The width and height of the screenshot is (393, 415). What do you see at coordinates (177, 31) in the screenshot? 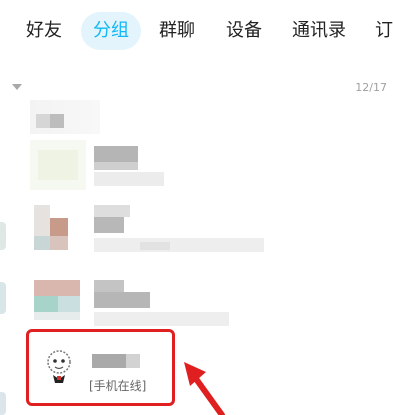
I see `tab-group-chats: 群聊` at bounding box center [177, 31].